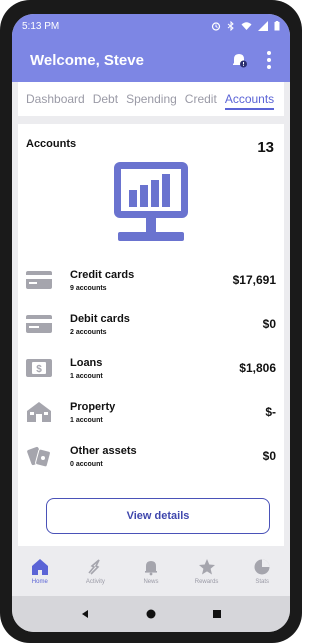 This screenshot has width=320, height=643. What do you see at coordinates (88, 288) in the screenshot?
I see `account-row-sub: 9 accounts` at bounding box center [88, 288].